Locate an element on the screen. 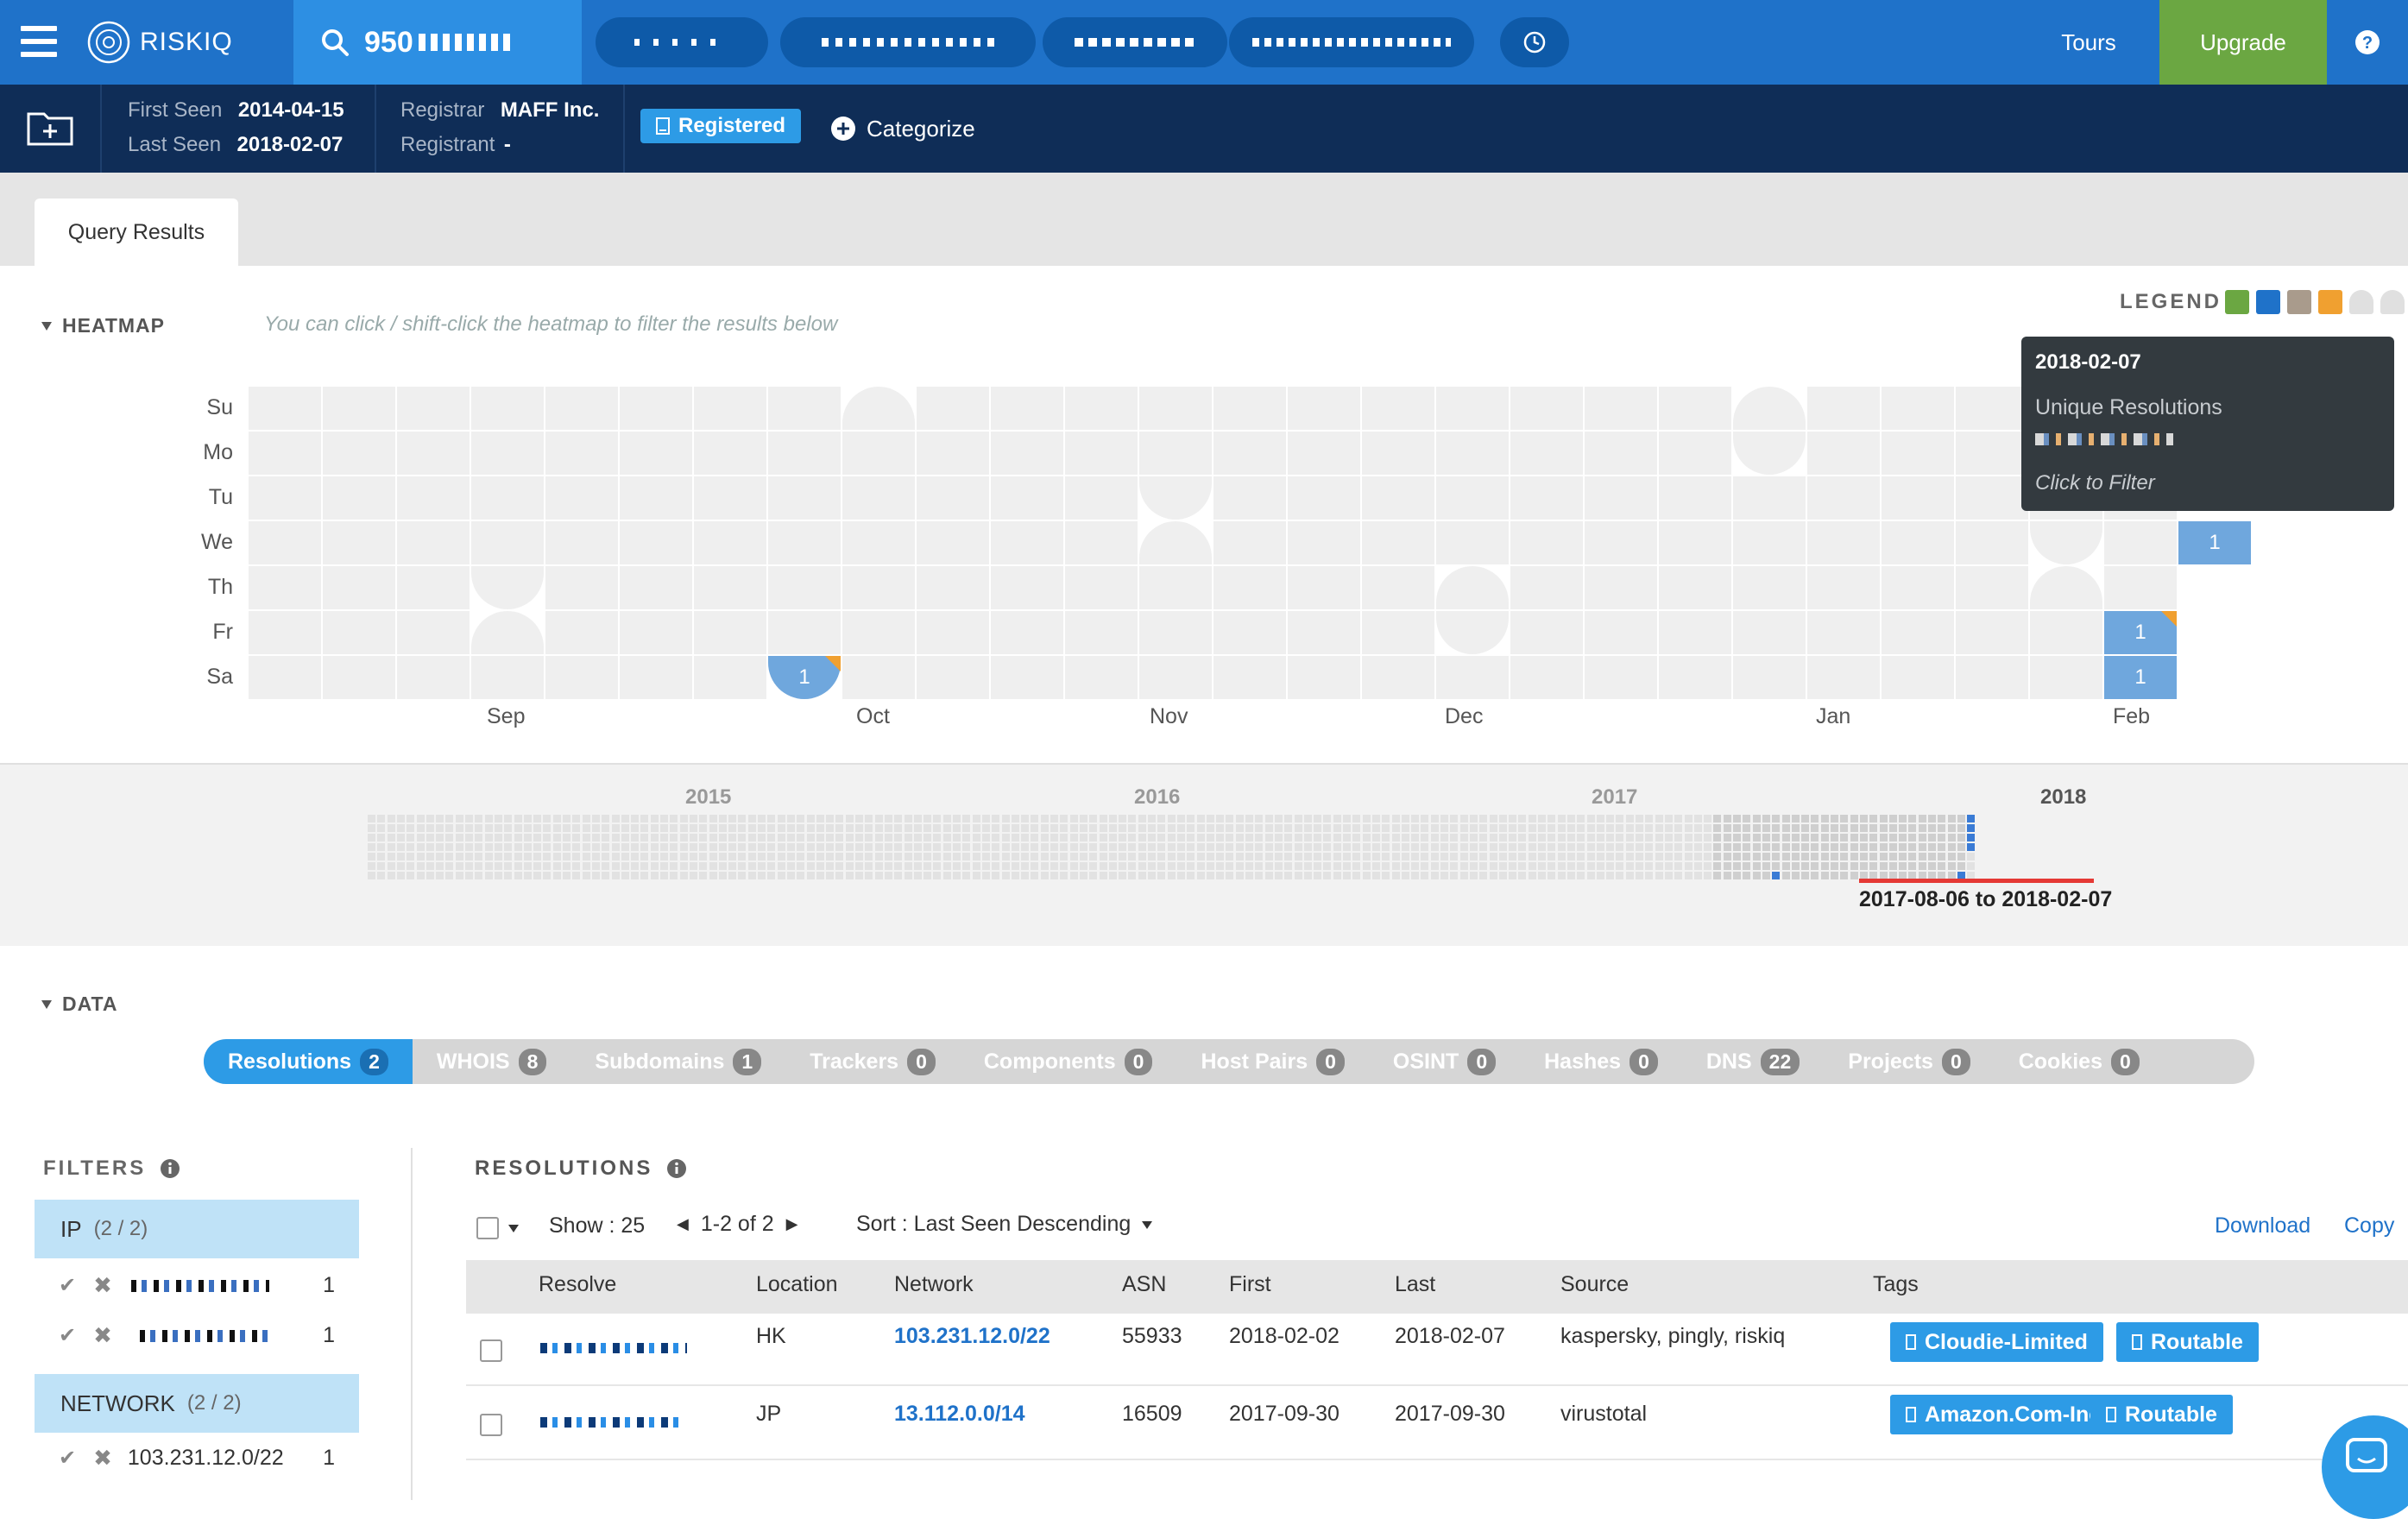  data-toggle: DATA is located at coordinates (78, 1005).